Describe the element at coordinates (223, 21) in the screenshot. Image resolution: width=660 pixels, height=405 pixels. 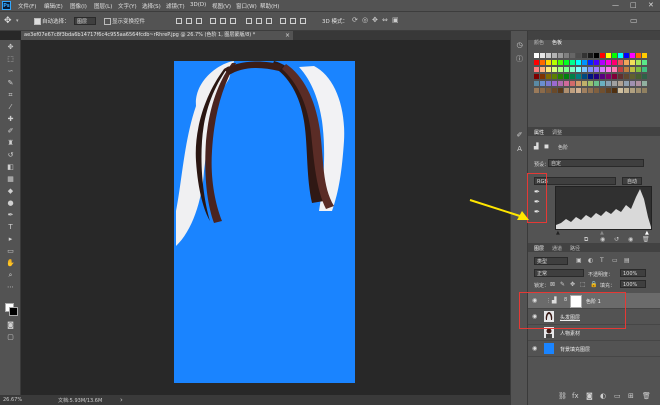
I see `align-center-icon` at that location.